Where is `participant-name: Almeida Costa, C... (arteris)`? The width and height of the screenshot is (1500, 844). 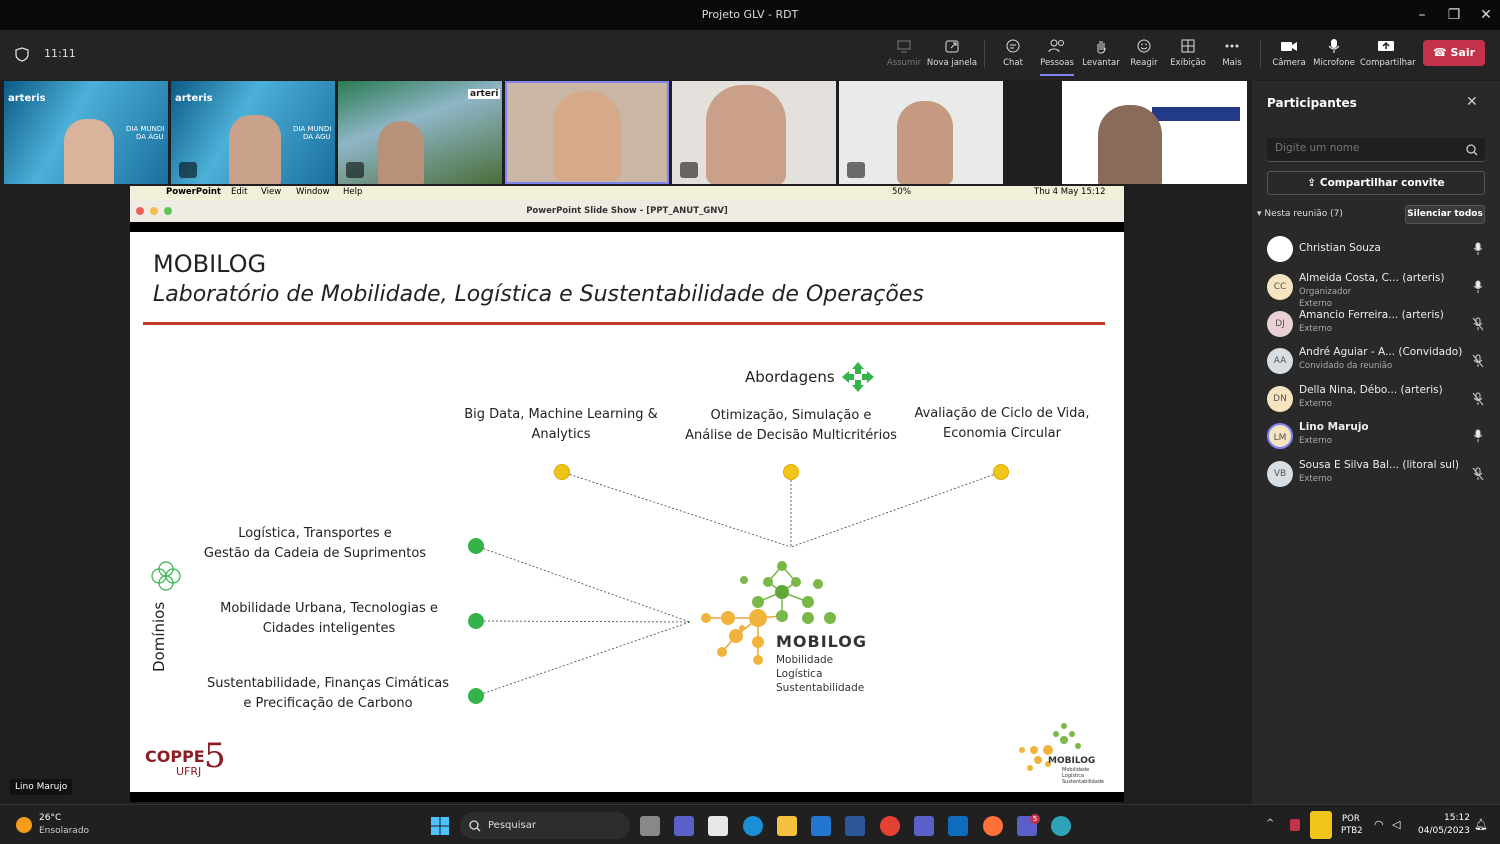 participant-name: Almeida Costa, C... (arteris) is located at coordinates (1372, 278).